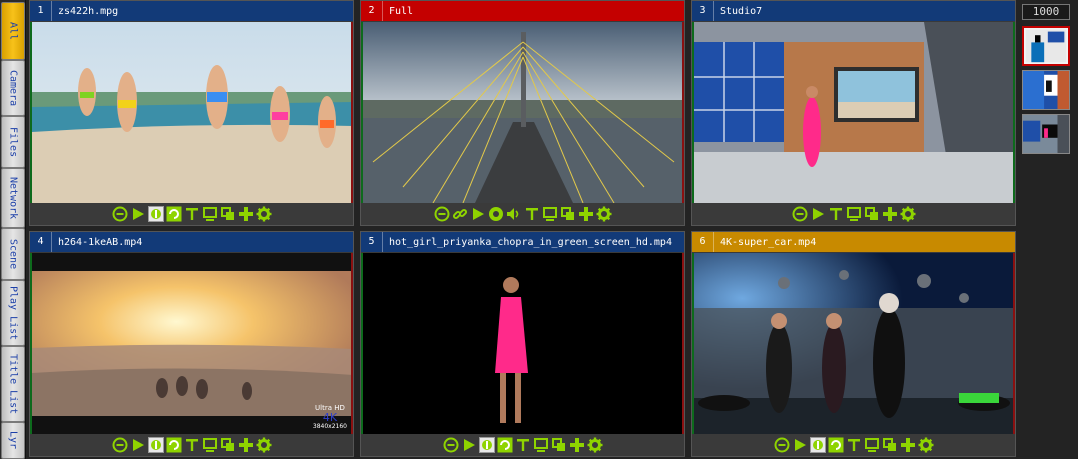 The image size is (1078, 459). What do you see at coordinates (13, 254) in the screenshot?
I see `tab-scene: Scene` at bounding box center [13, 254].